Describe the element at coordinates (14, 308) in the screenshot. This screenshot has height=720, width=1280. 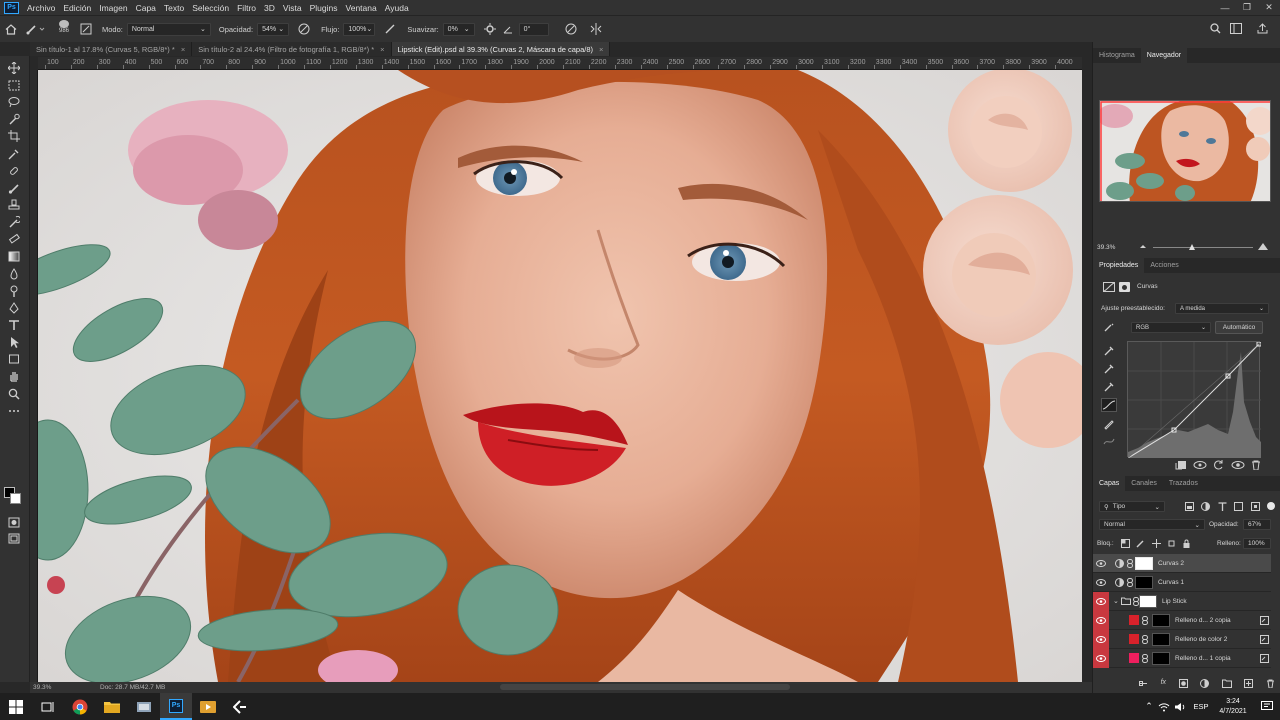
I see `pen-tool-icon` at that location.